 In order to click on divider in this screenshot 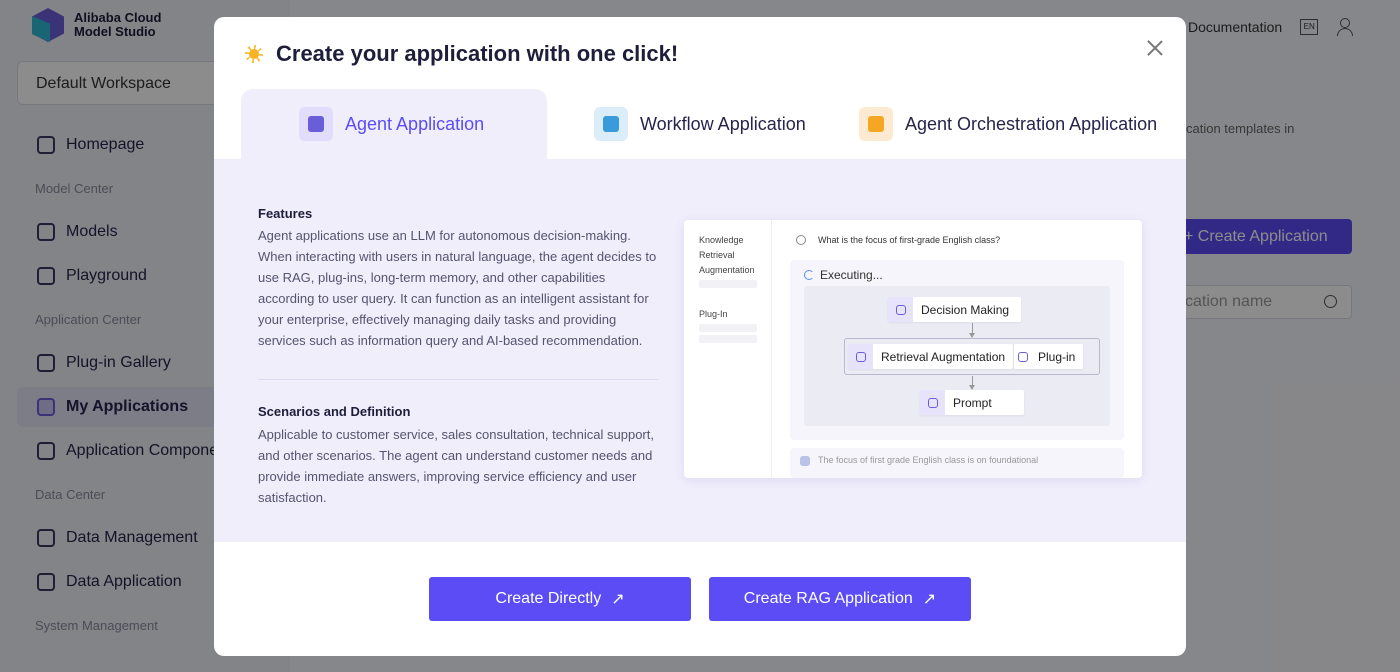, I will do `click(458, 379)`.